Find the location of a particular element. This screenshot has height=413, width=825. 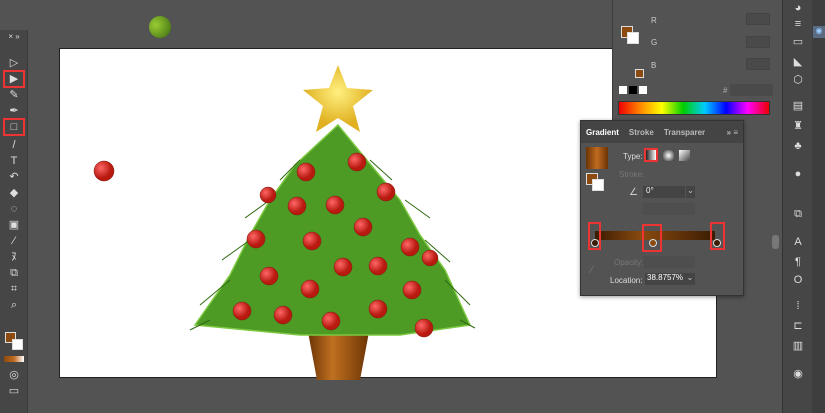

libraries-icon: ▤ is located at coordinates (798, 106).